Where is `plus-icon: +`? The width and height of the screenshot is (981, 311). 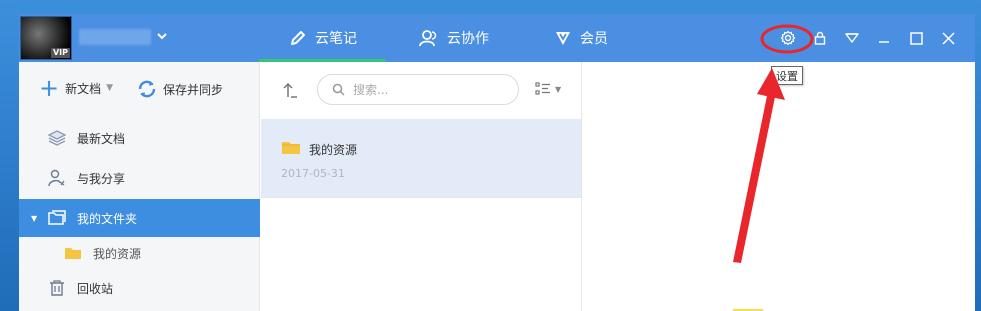
plus-icon: + is located at coordinates (49, 88).